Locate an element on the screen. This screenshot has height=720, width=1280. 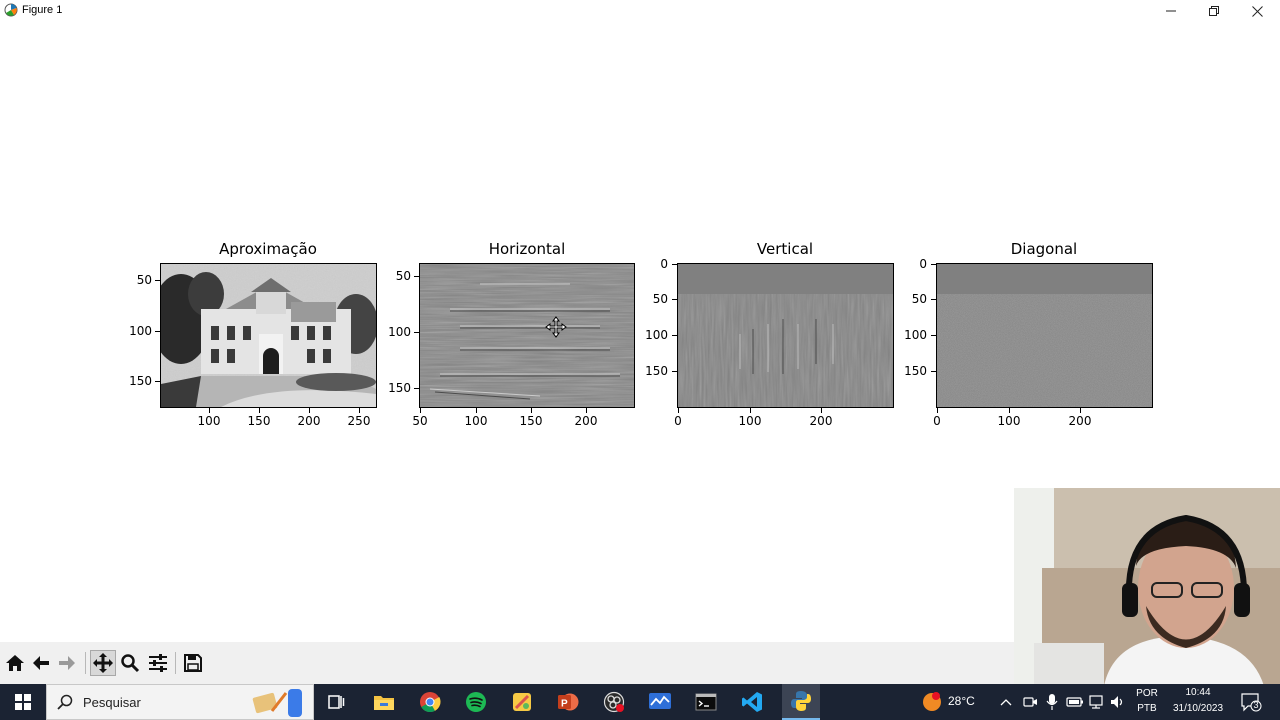
forward-icon is located at coordinates (67, 663).